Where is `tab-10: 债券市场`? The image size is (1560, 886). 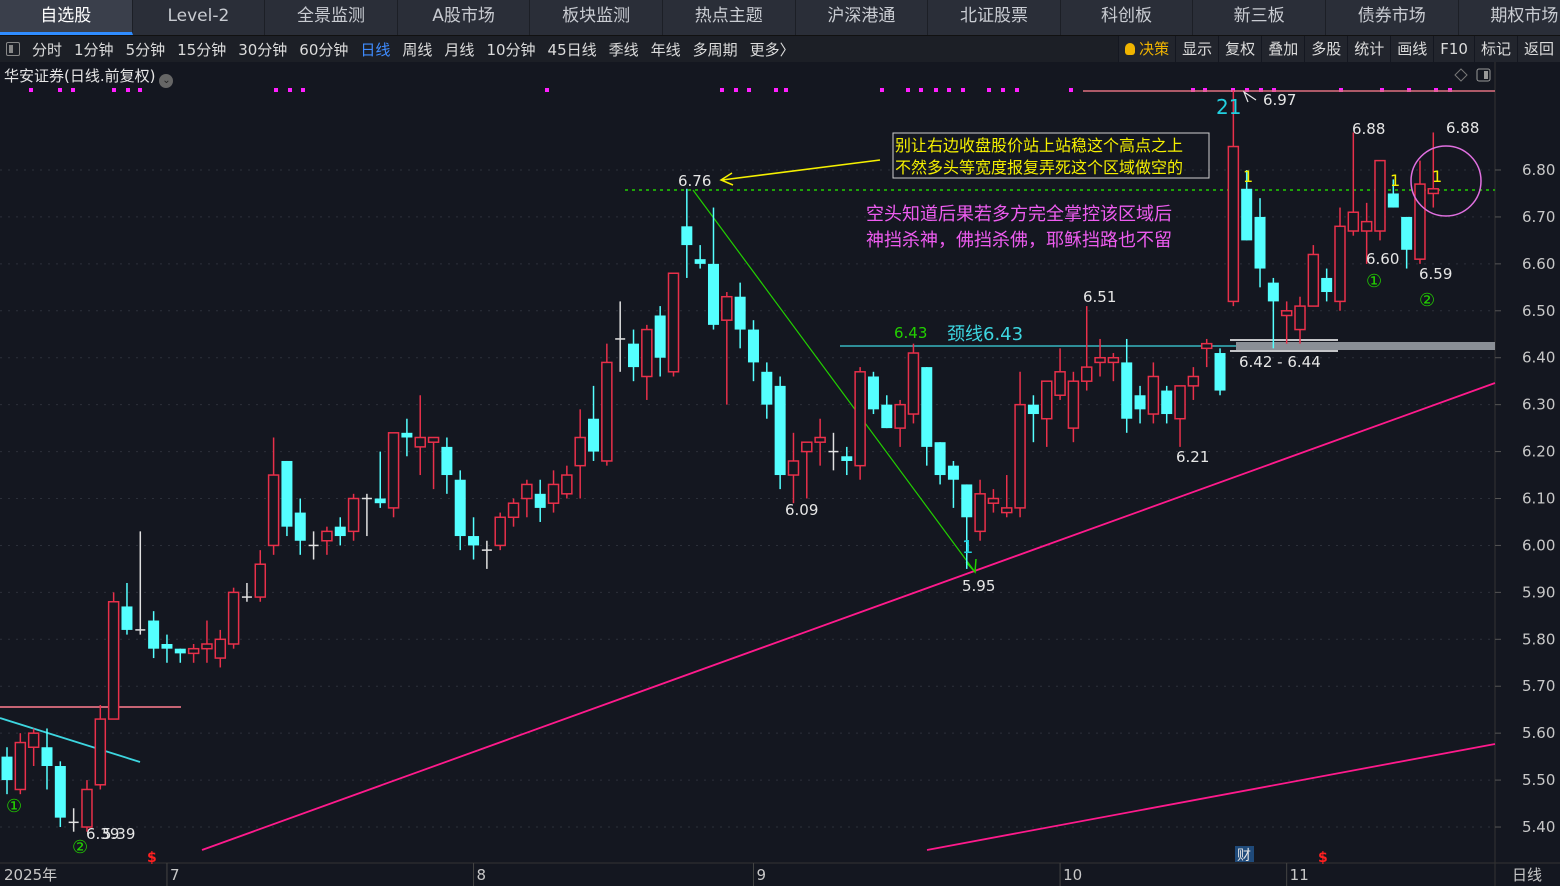
tab-10: 债券市场 is located at coordinates (1392, 17).